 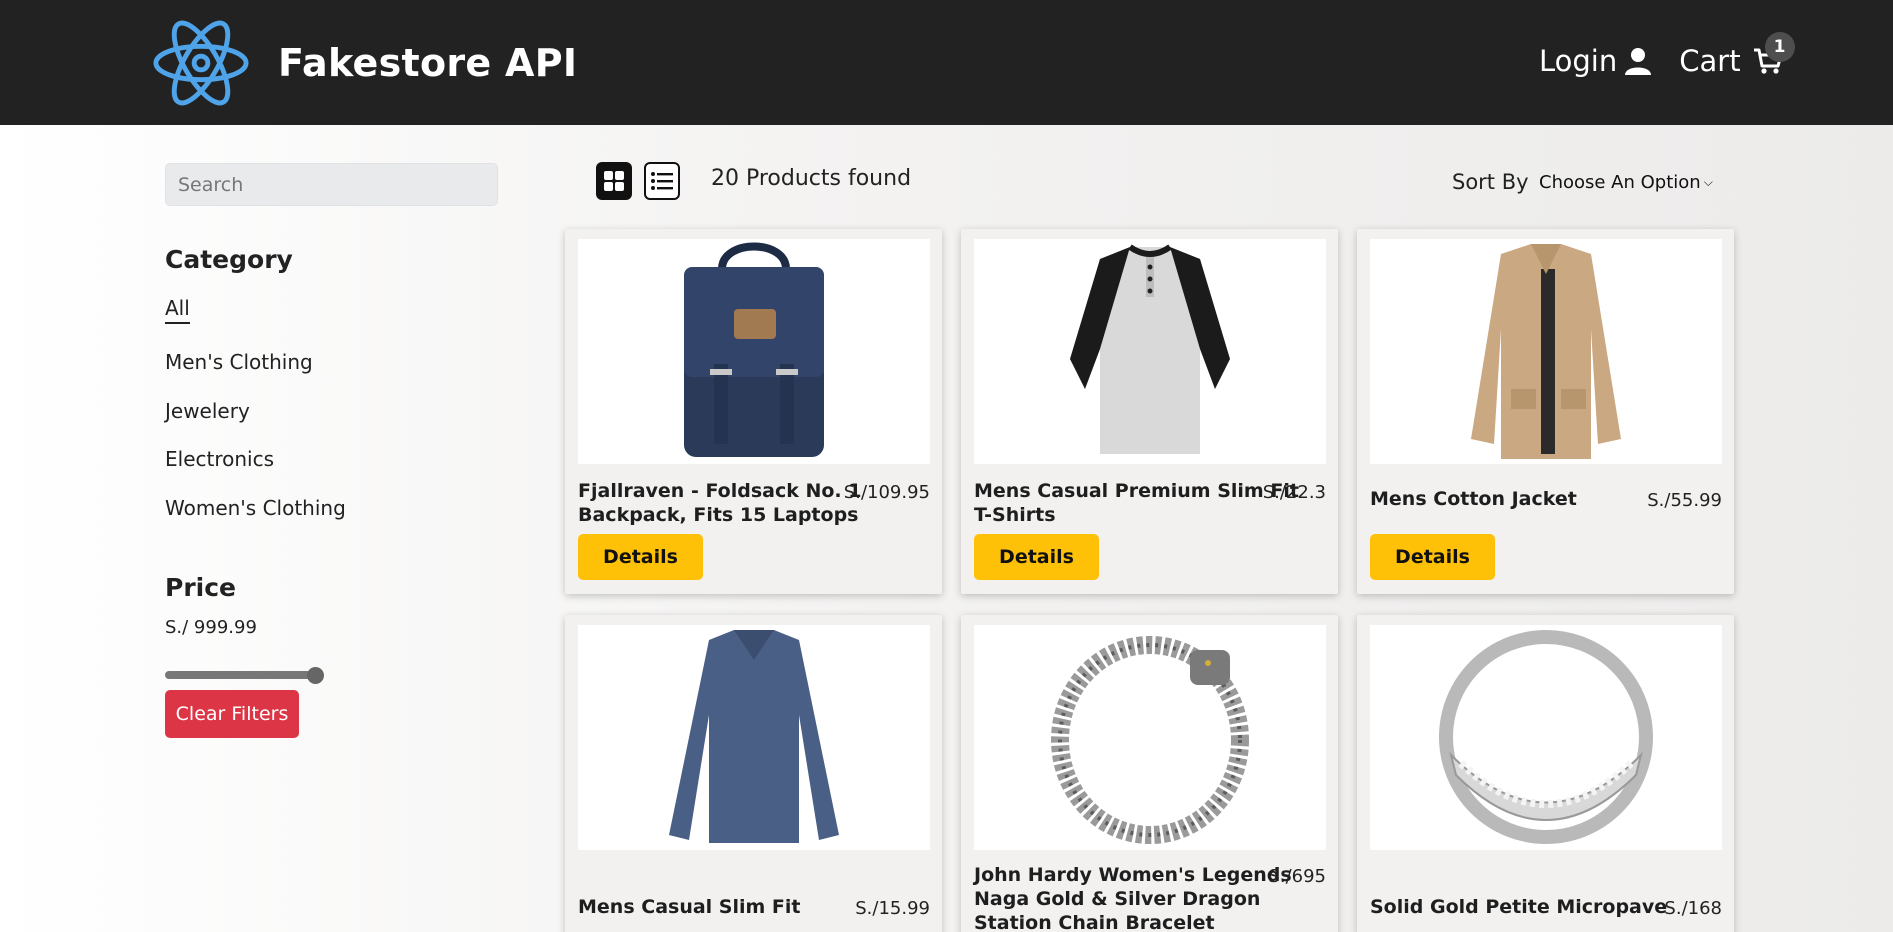 I want to click on sort-select: Choose An Option ⌵, so click(x=1626, y=182).